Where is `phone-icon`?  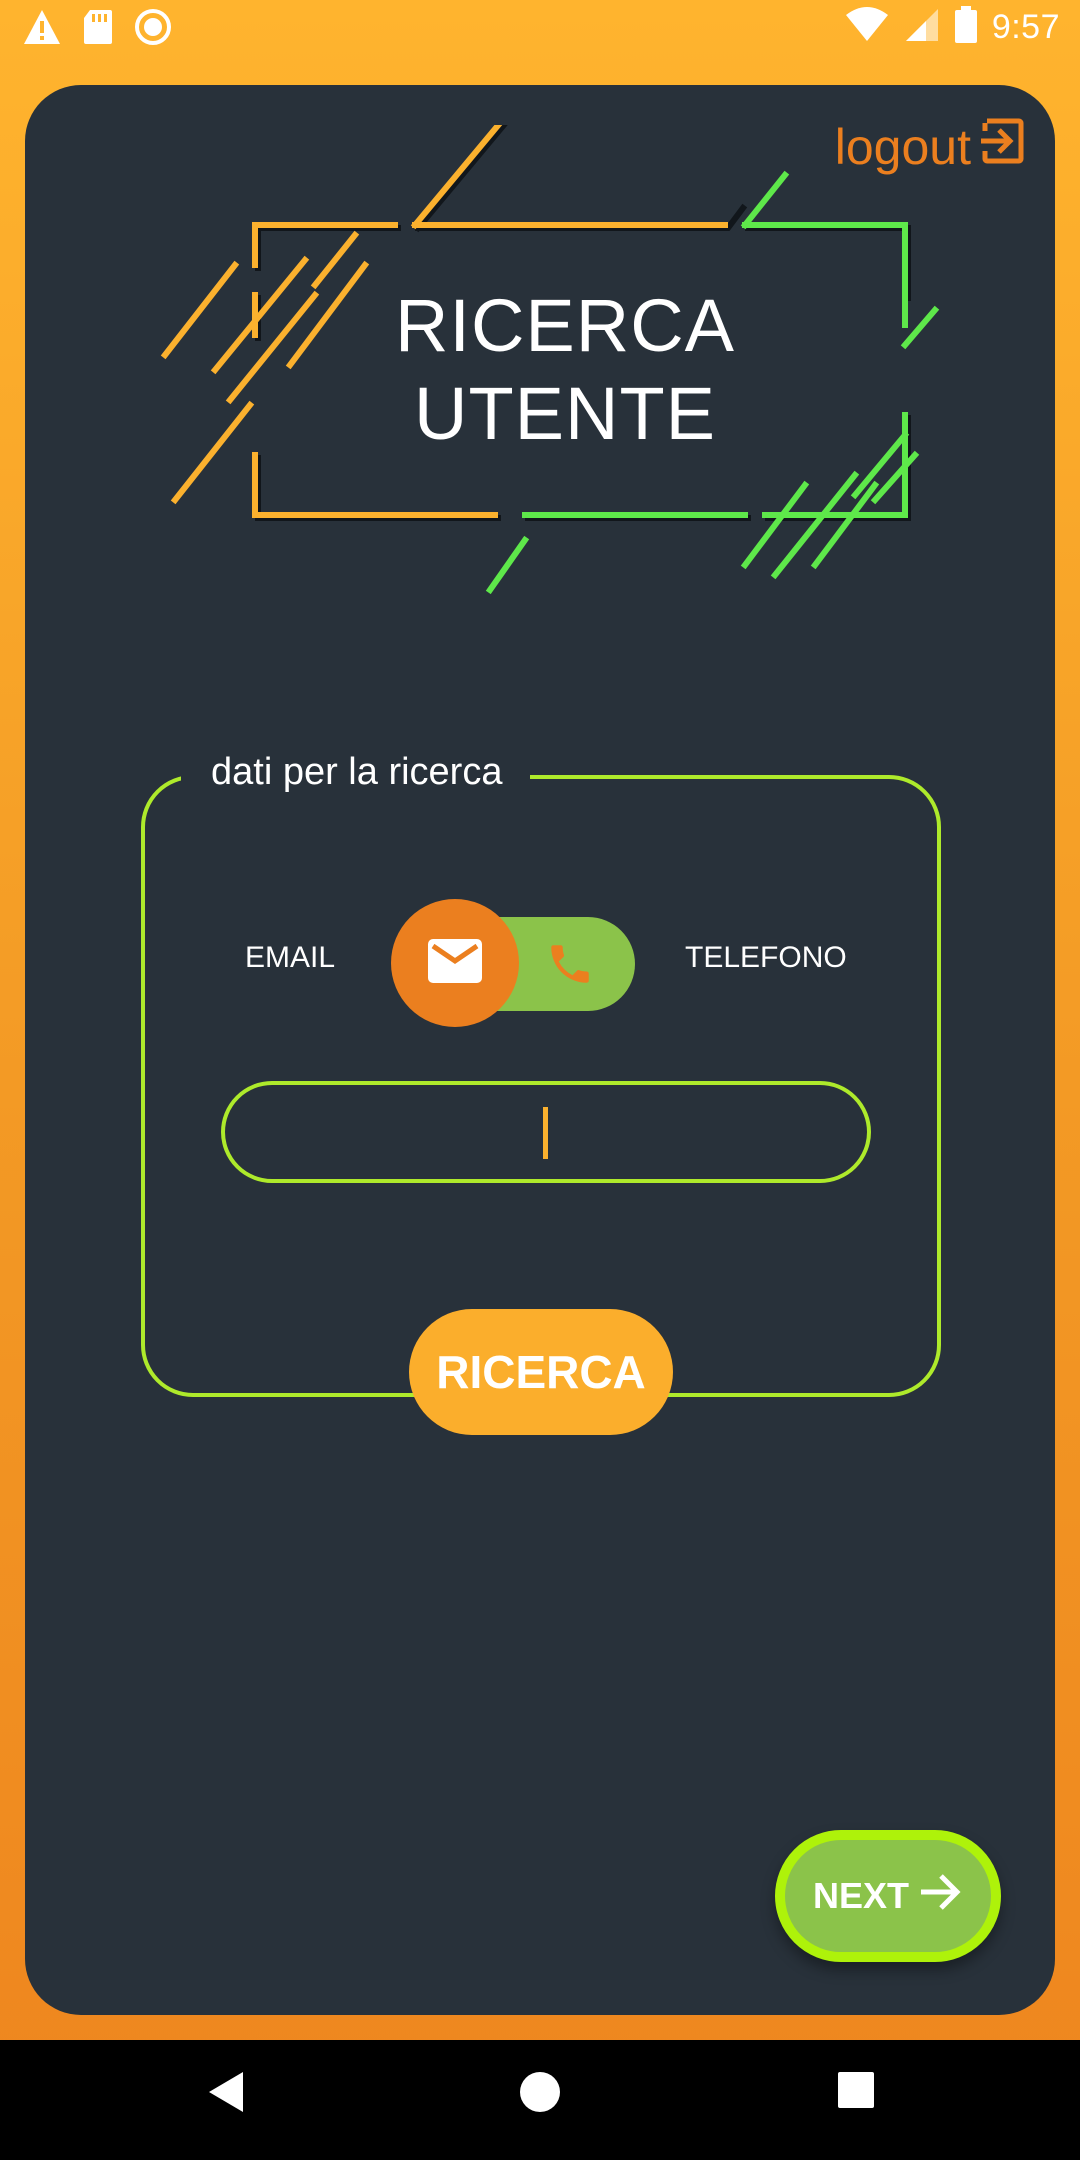 phone-icon is located at coordinates (570, 966).